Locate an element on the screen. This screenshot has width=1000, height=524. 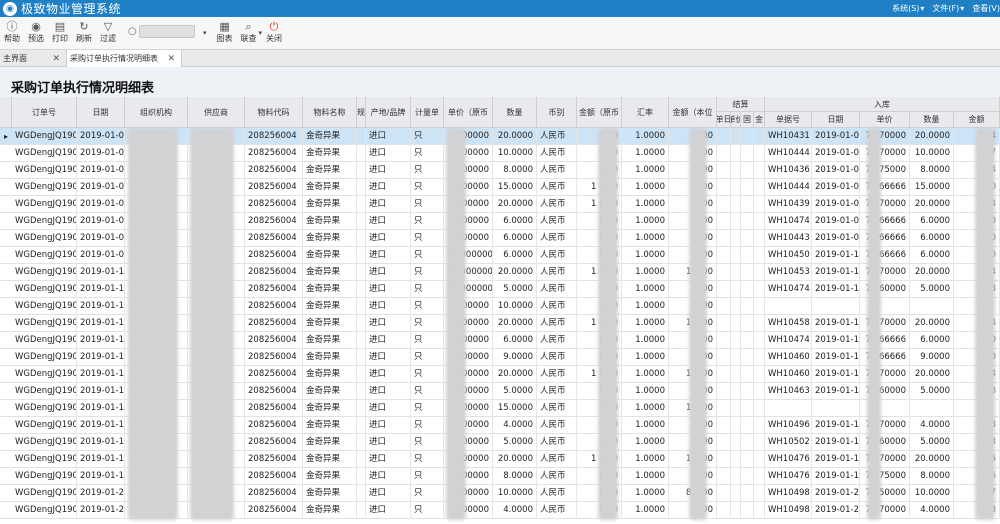
preview-button: ◉ 预选 is located at coordinates (36, 32).